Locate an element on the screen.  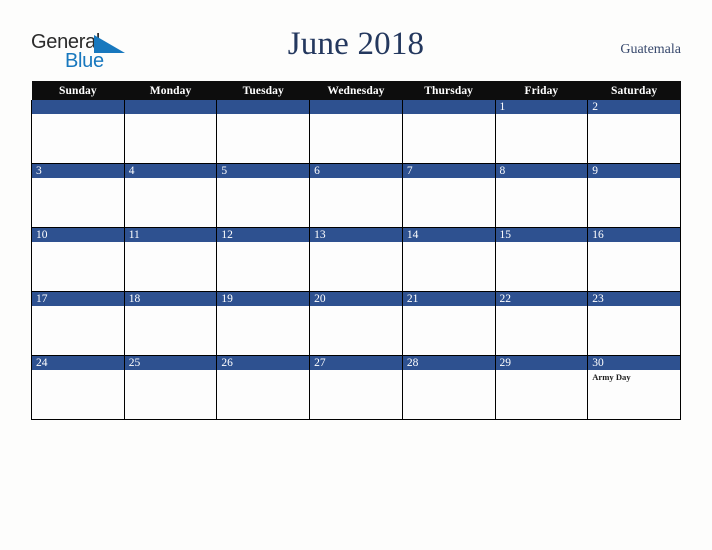
day-cell-content: 16 is located at coordinates (634, 259).